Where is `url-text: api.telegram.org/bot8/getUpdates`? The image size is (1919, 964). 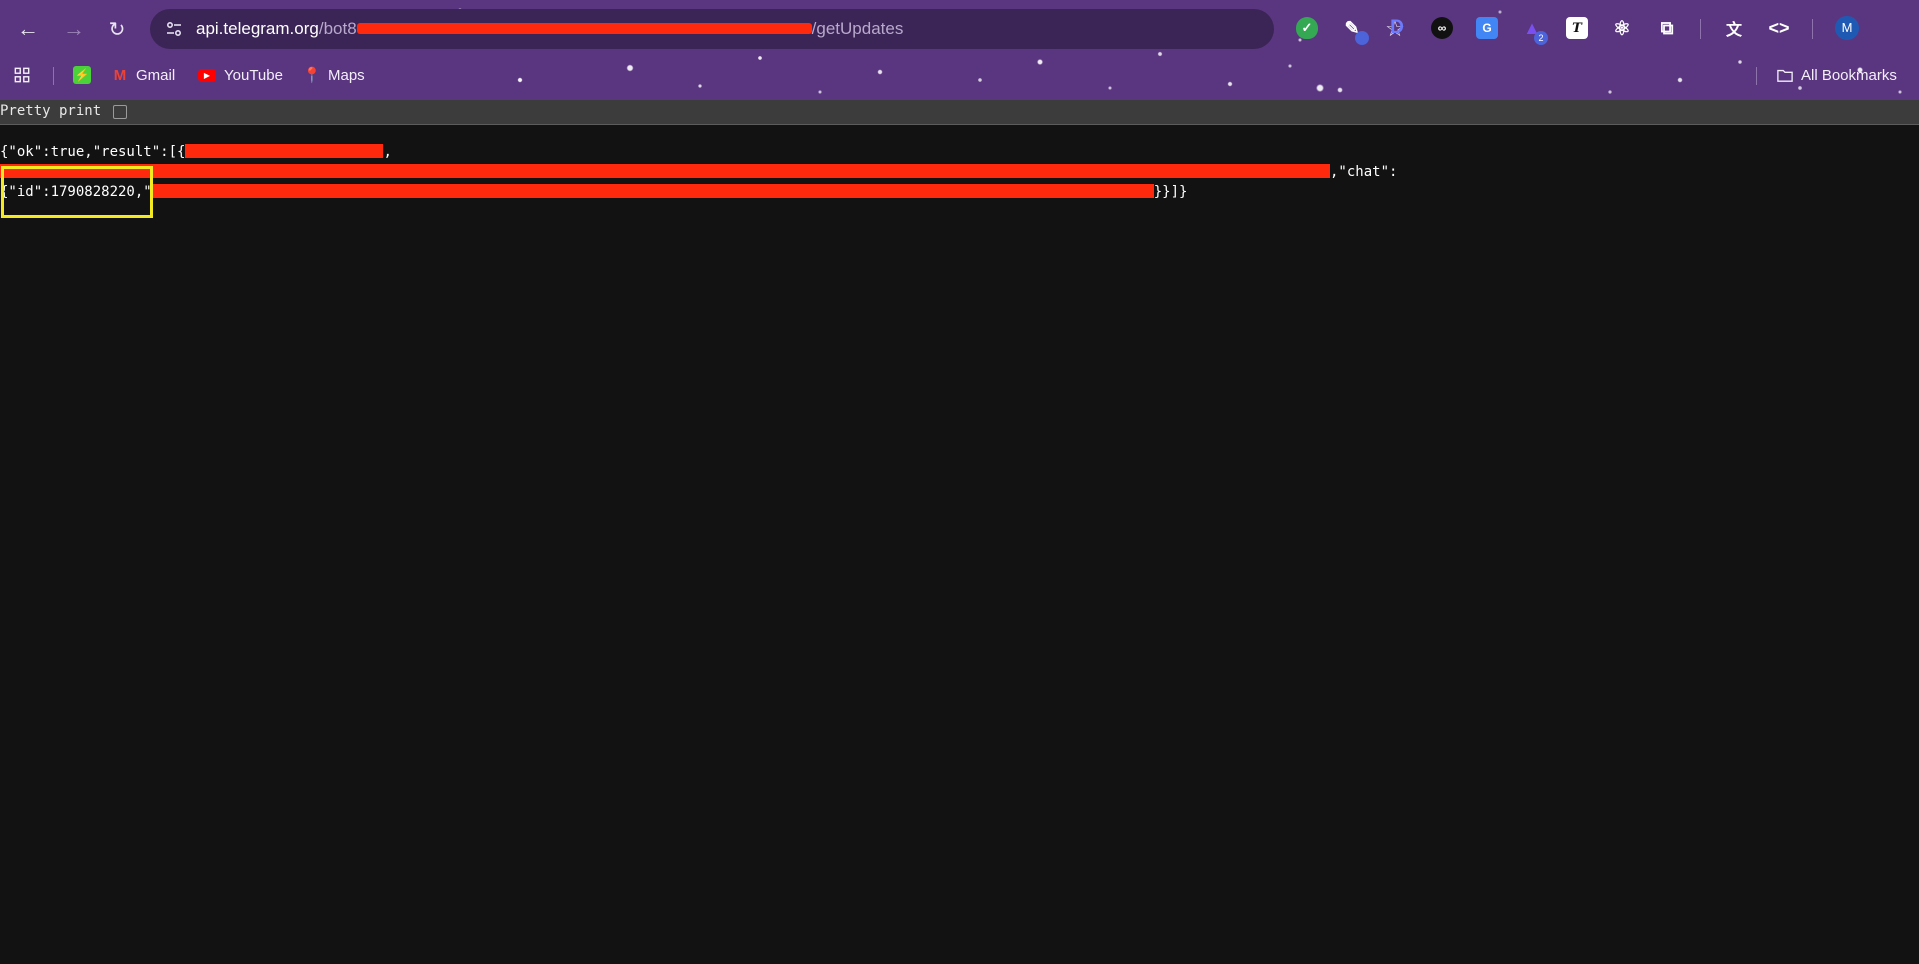 url-text: api.telegram.org/bot8/getUpdates is located at coordinates (549, 29).